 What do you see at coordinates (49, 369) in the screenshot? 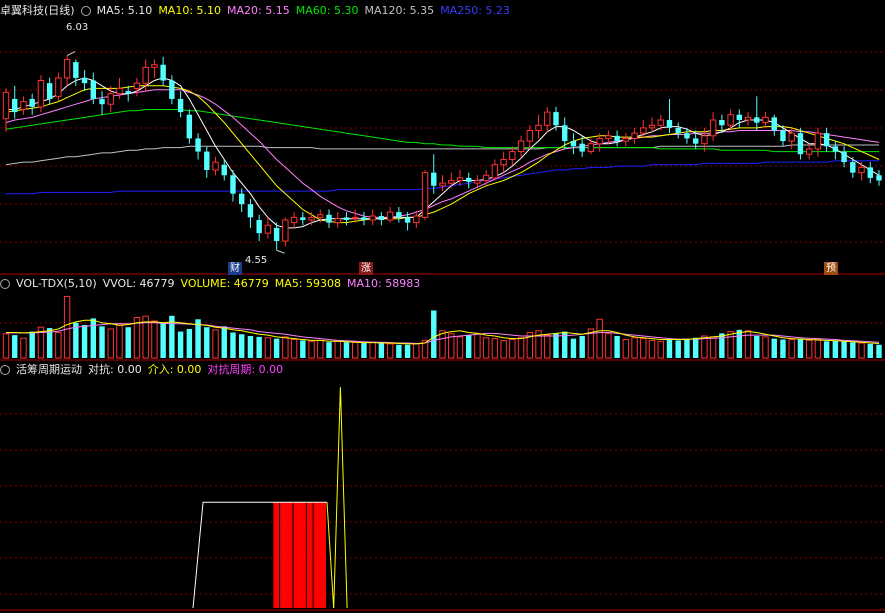
I see `indicator-title: 活筹周期运动` at bounding box center [49, 369].